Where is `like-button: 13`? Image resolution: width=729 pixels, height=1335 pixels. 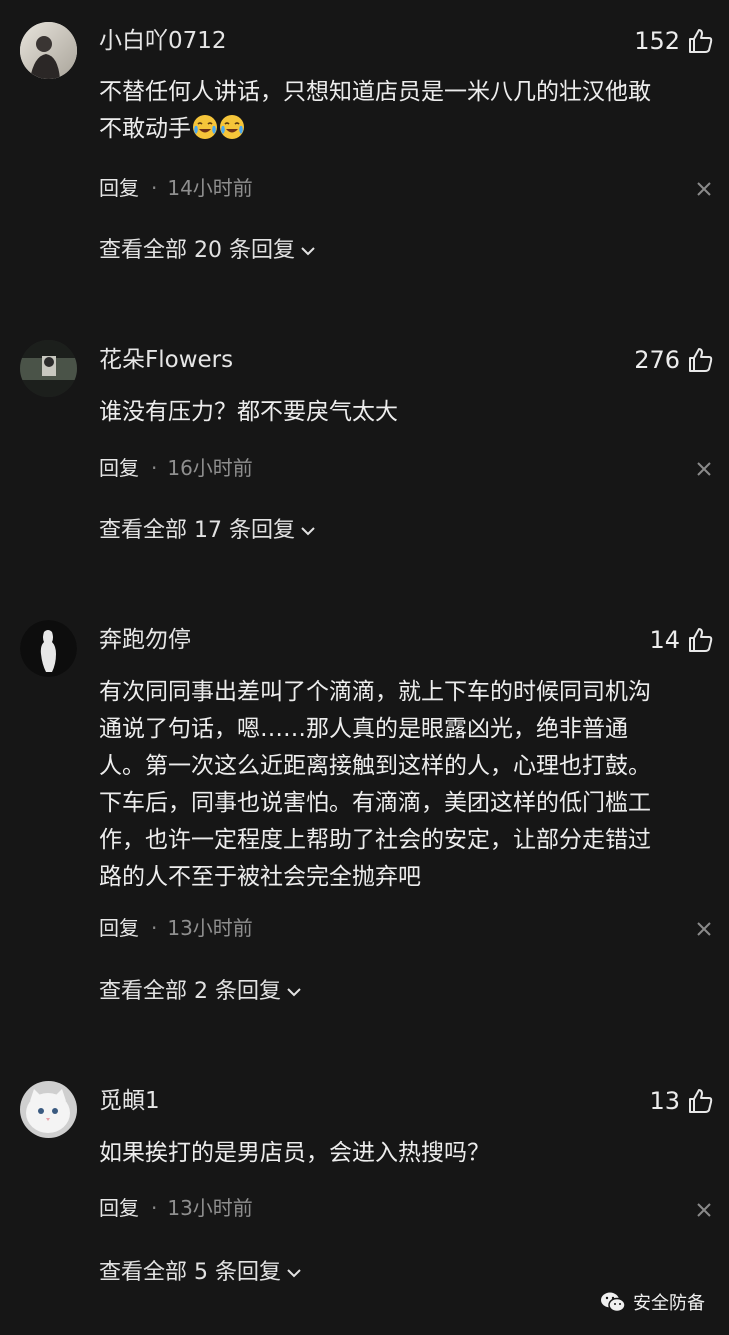
like-button: 13 is located at coordinates (681, 1101).